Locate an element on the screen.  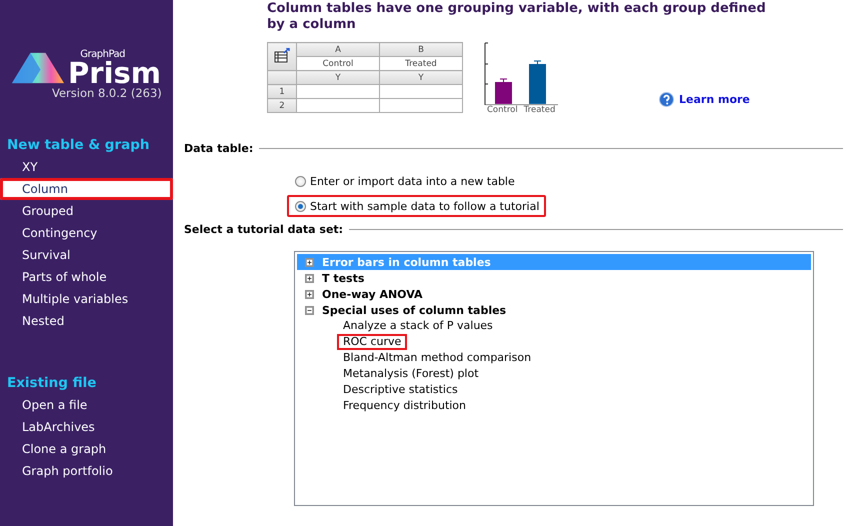
section-heading: Select a tutorial data set: is located at coordinates (264, 229).